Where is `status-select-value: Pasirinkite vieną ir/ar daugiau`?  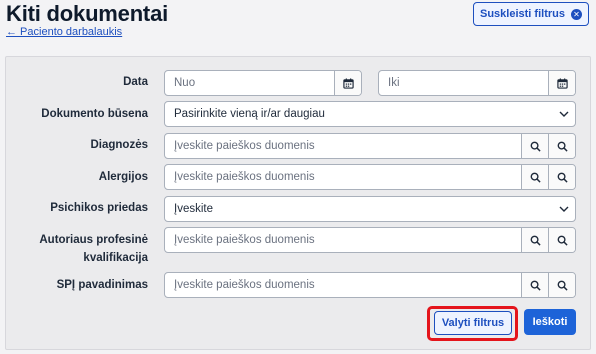 status-select-value: Pasirinkite vieną ir/ar daugiau is located at coordinates (249, 114).